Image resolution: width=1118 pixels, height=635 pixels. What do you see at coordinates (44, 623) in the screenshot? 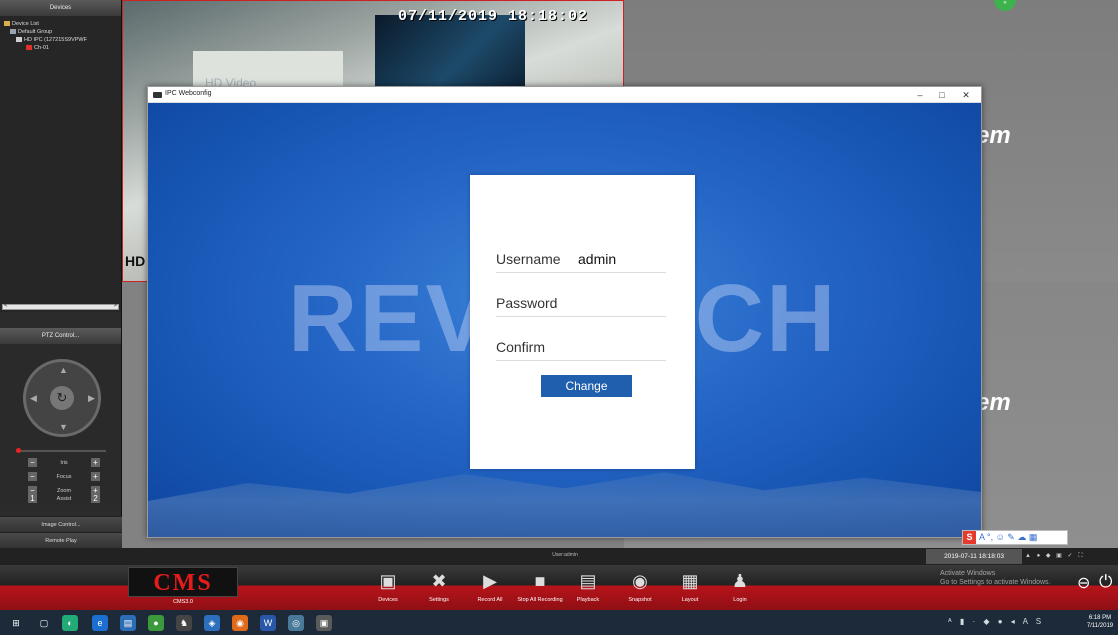
I see `task-view-icon: ▢` at bounding box center [44, 623].